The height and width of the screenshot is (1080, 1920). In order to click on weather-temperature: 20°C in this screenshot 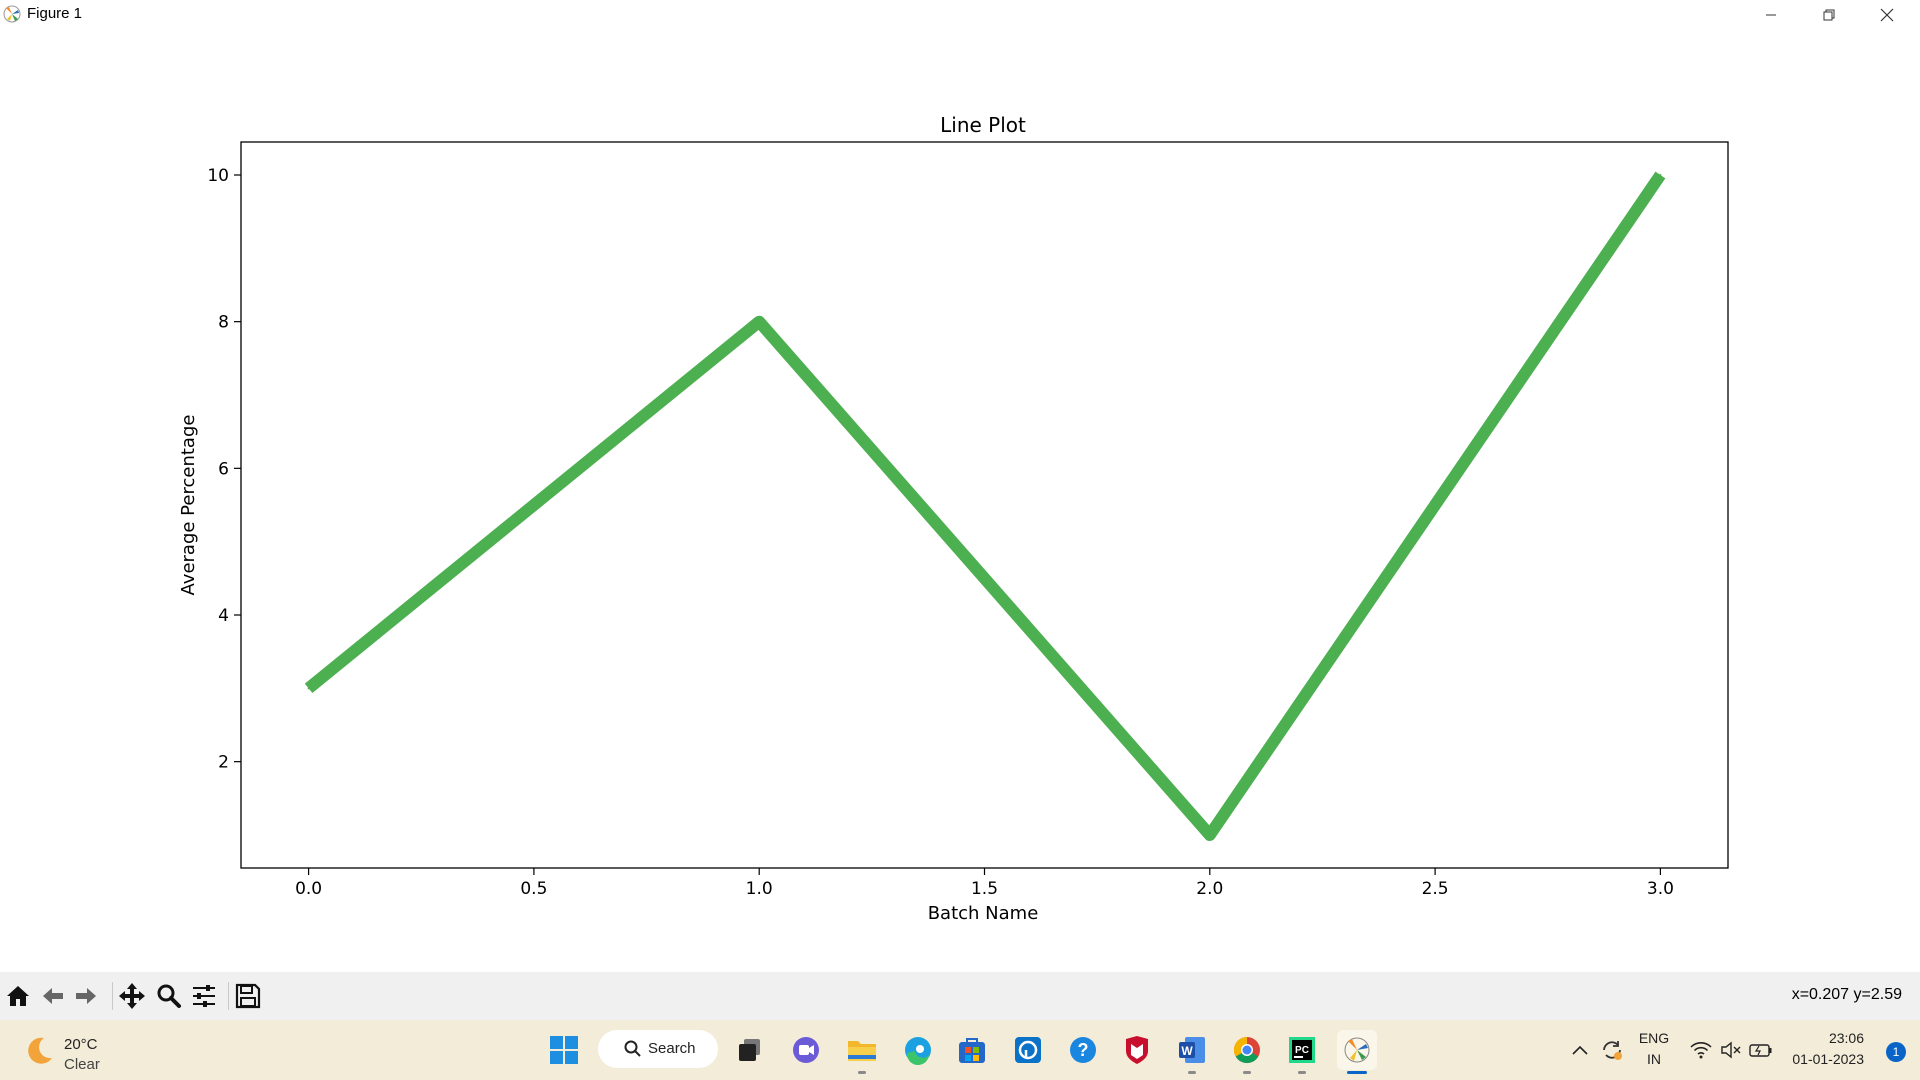, I will do `click(81, 1044)`.